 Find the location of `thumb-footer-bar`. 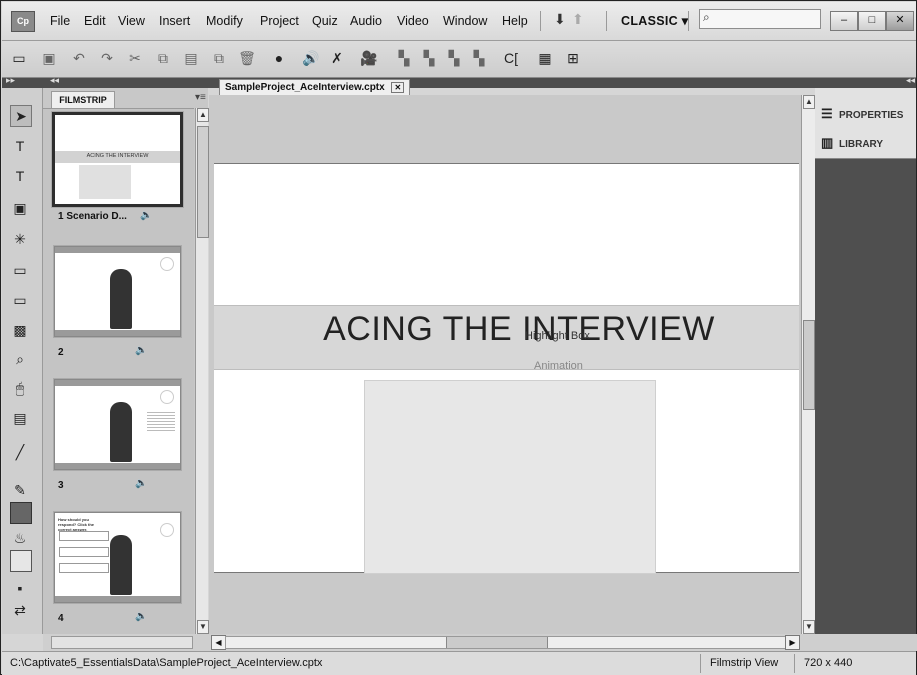

thumb-footer-bar is located at coordinates (117, 333).